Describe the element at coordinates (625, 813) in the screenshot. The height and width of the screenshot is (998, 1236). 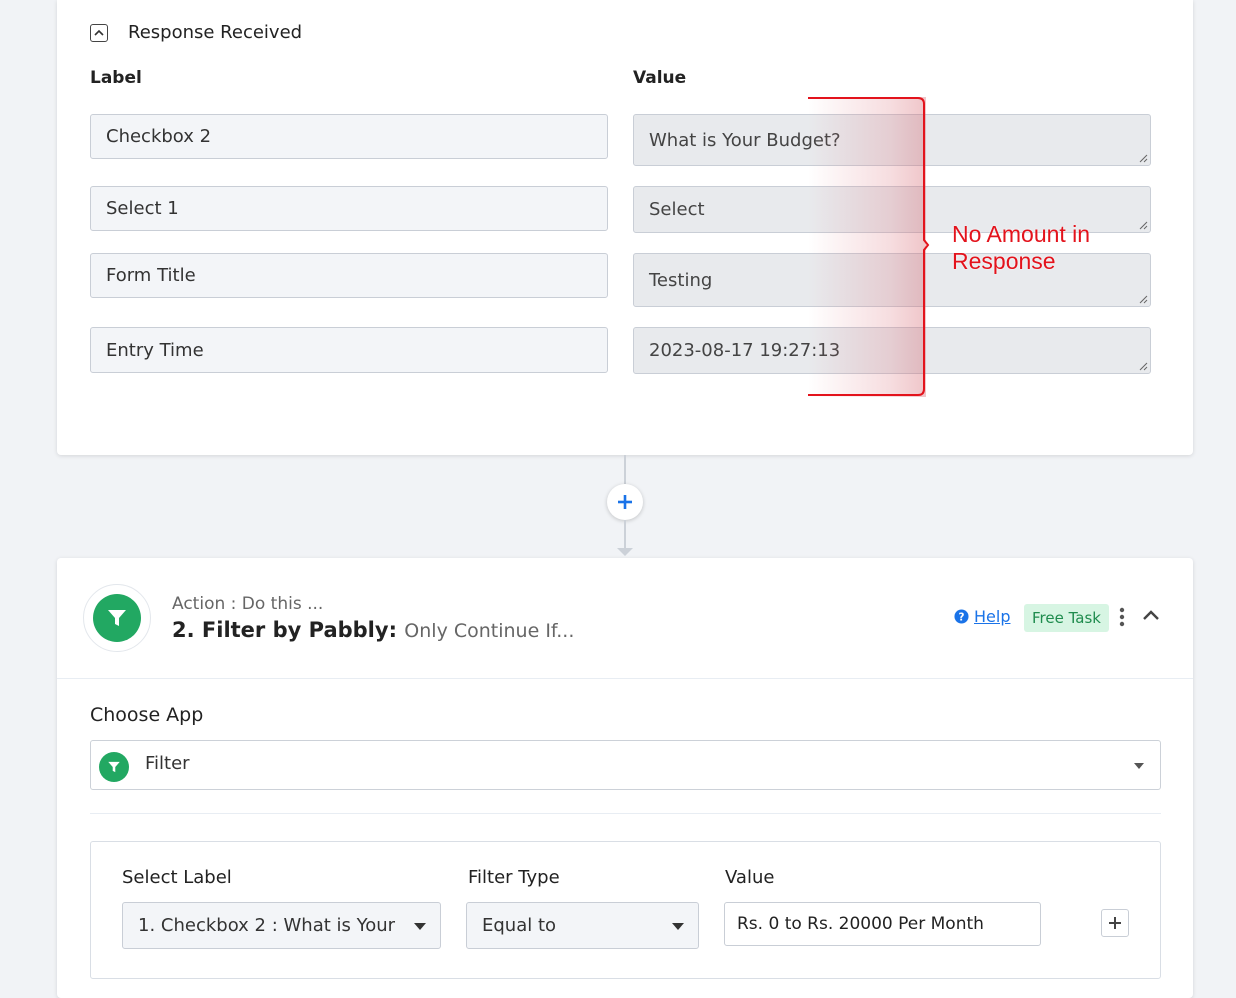
I see `section-divider` at that location.